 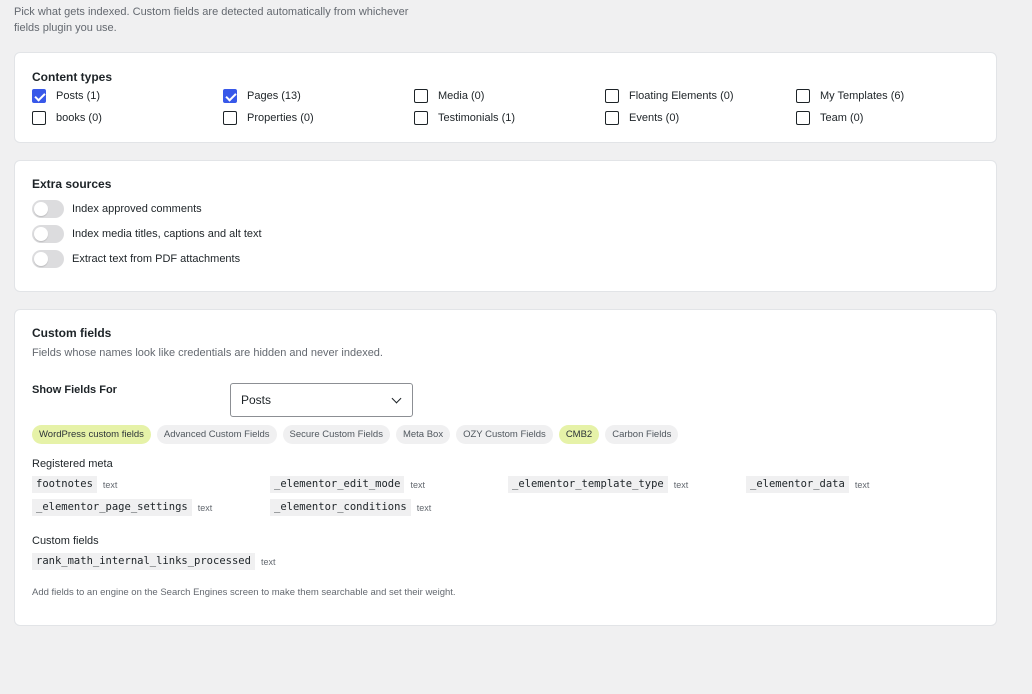 I want to click on show-fields-for-select: Posts, so click(x=321, y=400).